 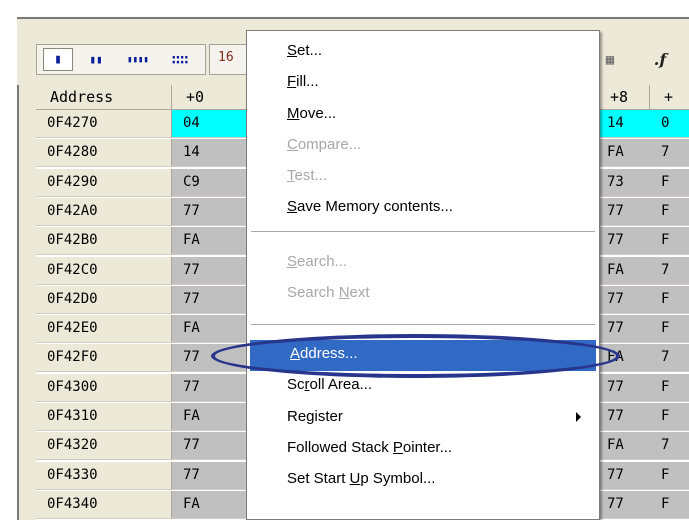 I want to click on byte-cell: 0, so click(x=669, y=124).